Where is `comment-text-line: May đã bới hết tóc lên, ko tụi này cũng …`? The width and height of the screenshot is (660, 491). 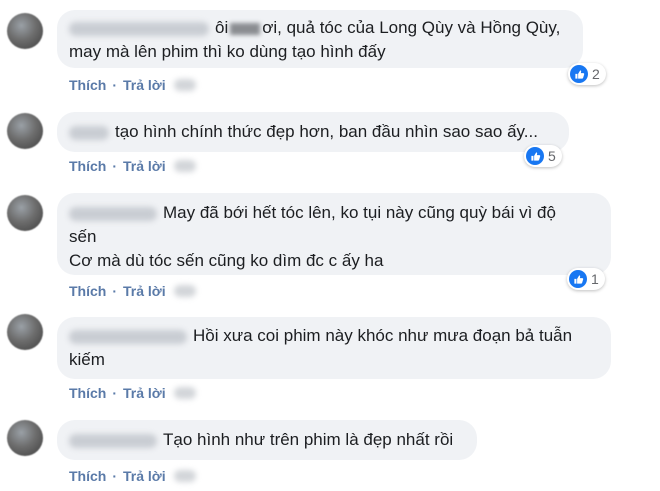 comment-text-line: May đã bới hết tóc lên, ko tụi này cũng … is located at coordinates (359, 212).